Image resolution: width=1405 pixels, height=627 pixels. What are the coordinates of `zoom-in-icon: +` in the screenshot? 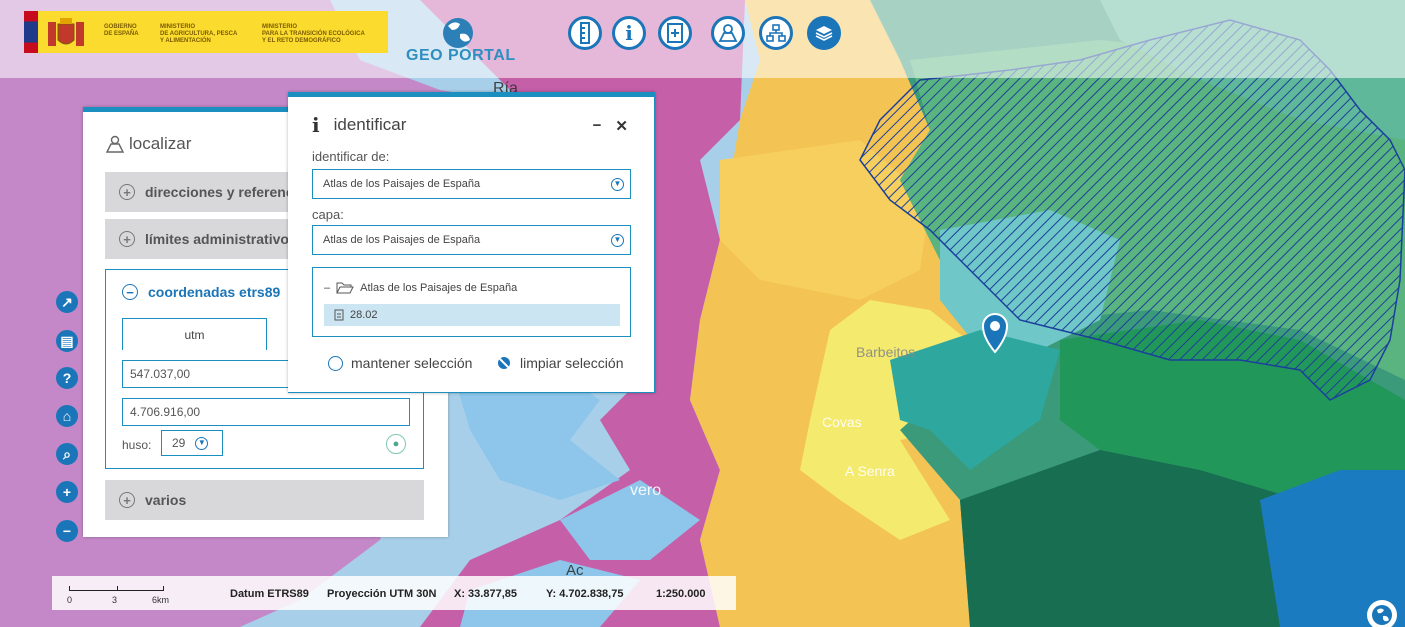 It's located at (67, 492).